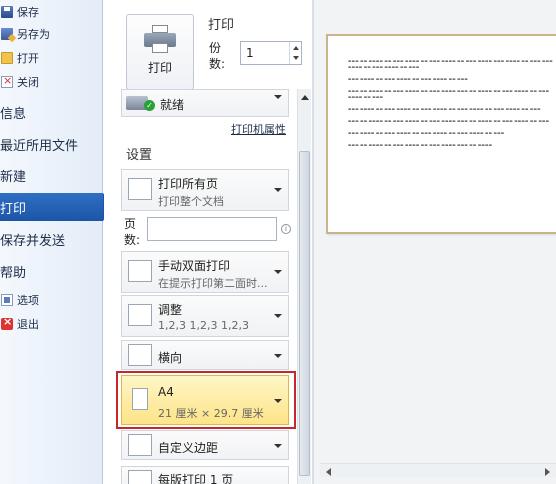 The height and width of the screenshot is (484, 556). I want to click on nav-item-info-label: 信息, so click(13, 114).